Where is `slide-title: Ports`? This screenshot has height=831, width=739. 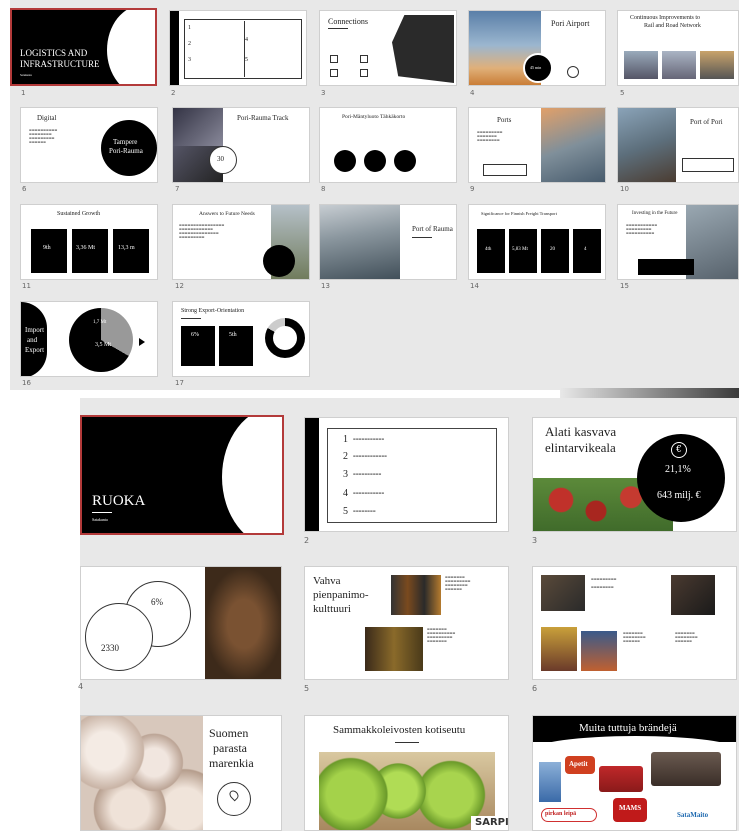
slide-title: Ports is located at coordinates (504, 120).